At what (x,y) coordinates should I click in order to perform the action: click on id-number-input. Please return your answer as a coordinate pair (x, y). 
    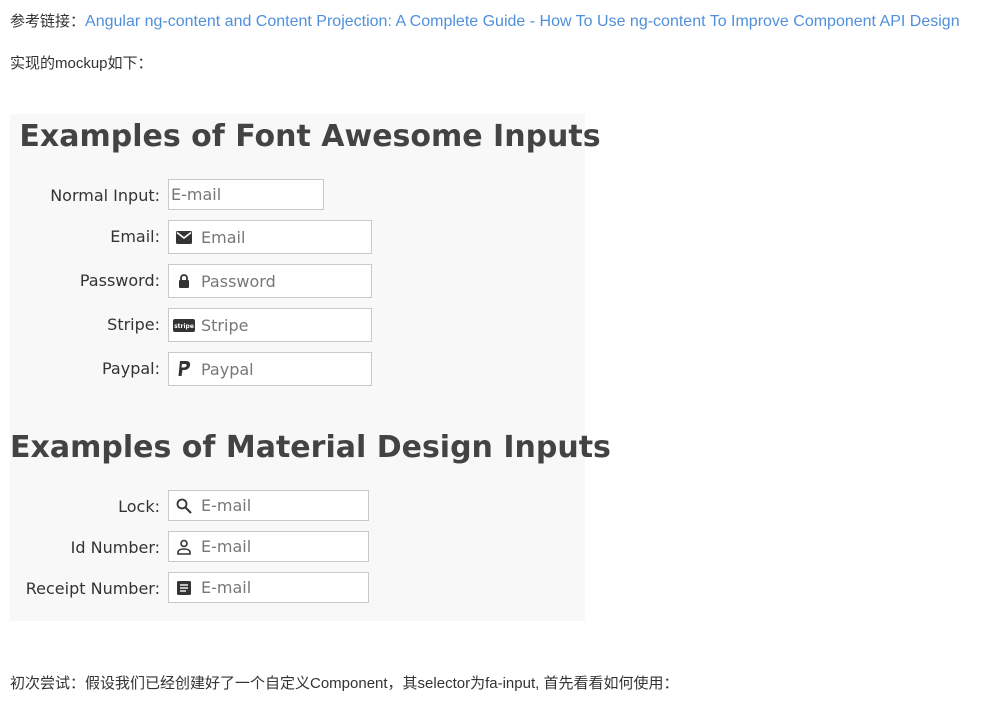
    Looking at the image, I should click on (283, 546).